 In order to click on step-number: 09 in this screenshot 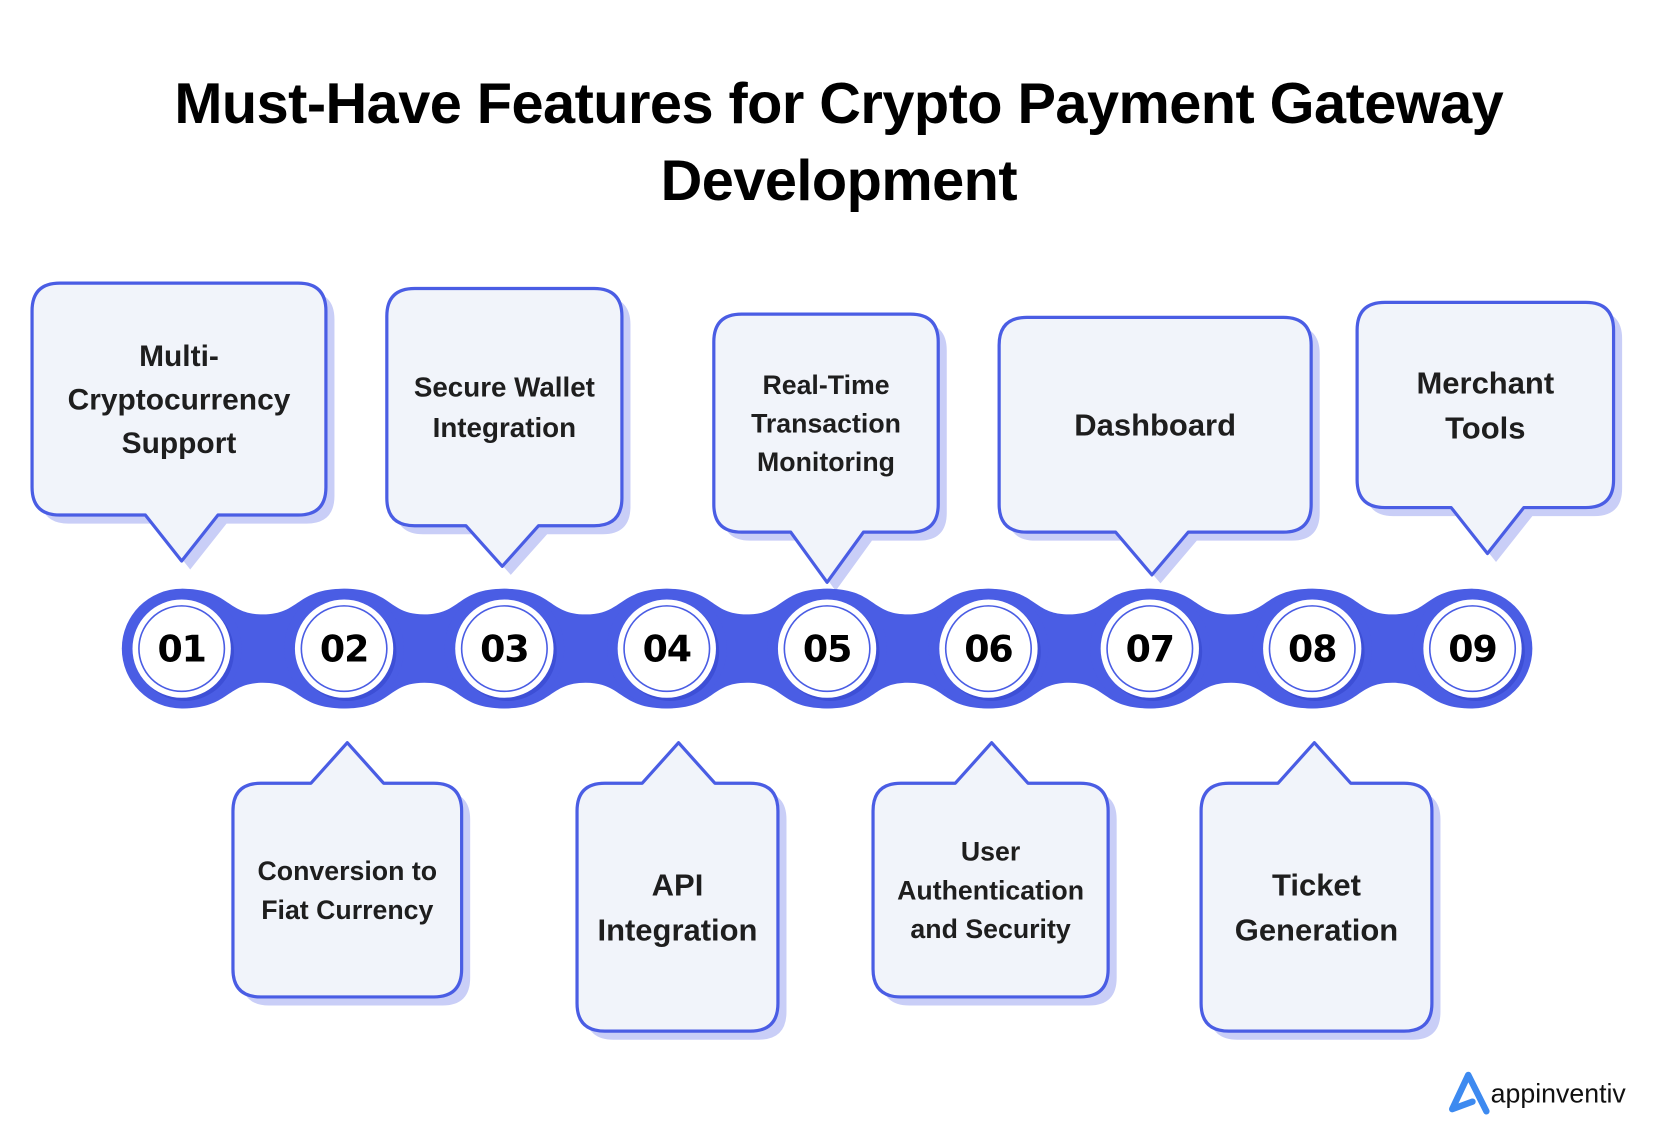, I will do `click(1472, 648)`.